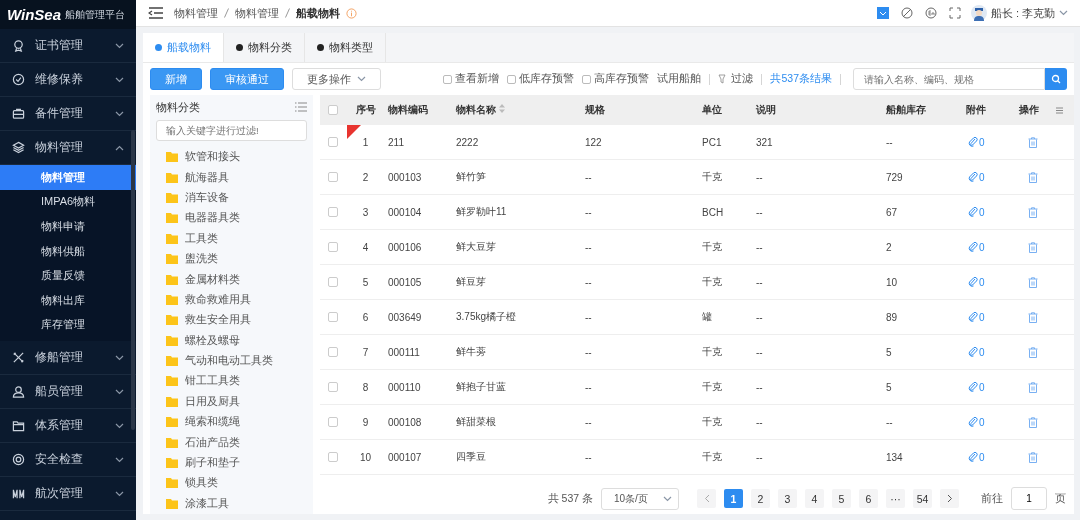  Describe the element at coordinates (301, 107) in the screenshot. I see `list-icon` at that location.